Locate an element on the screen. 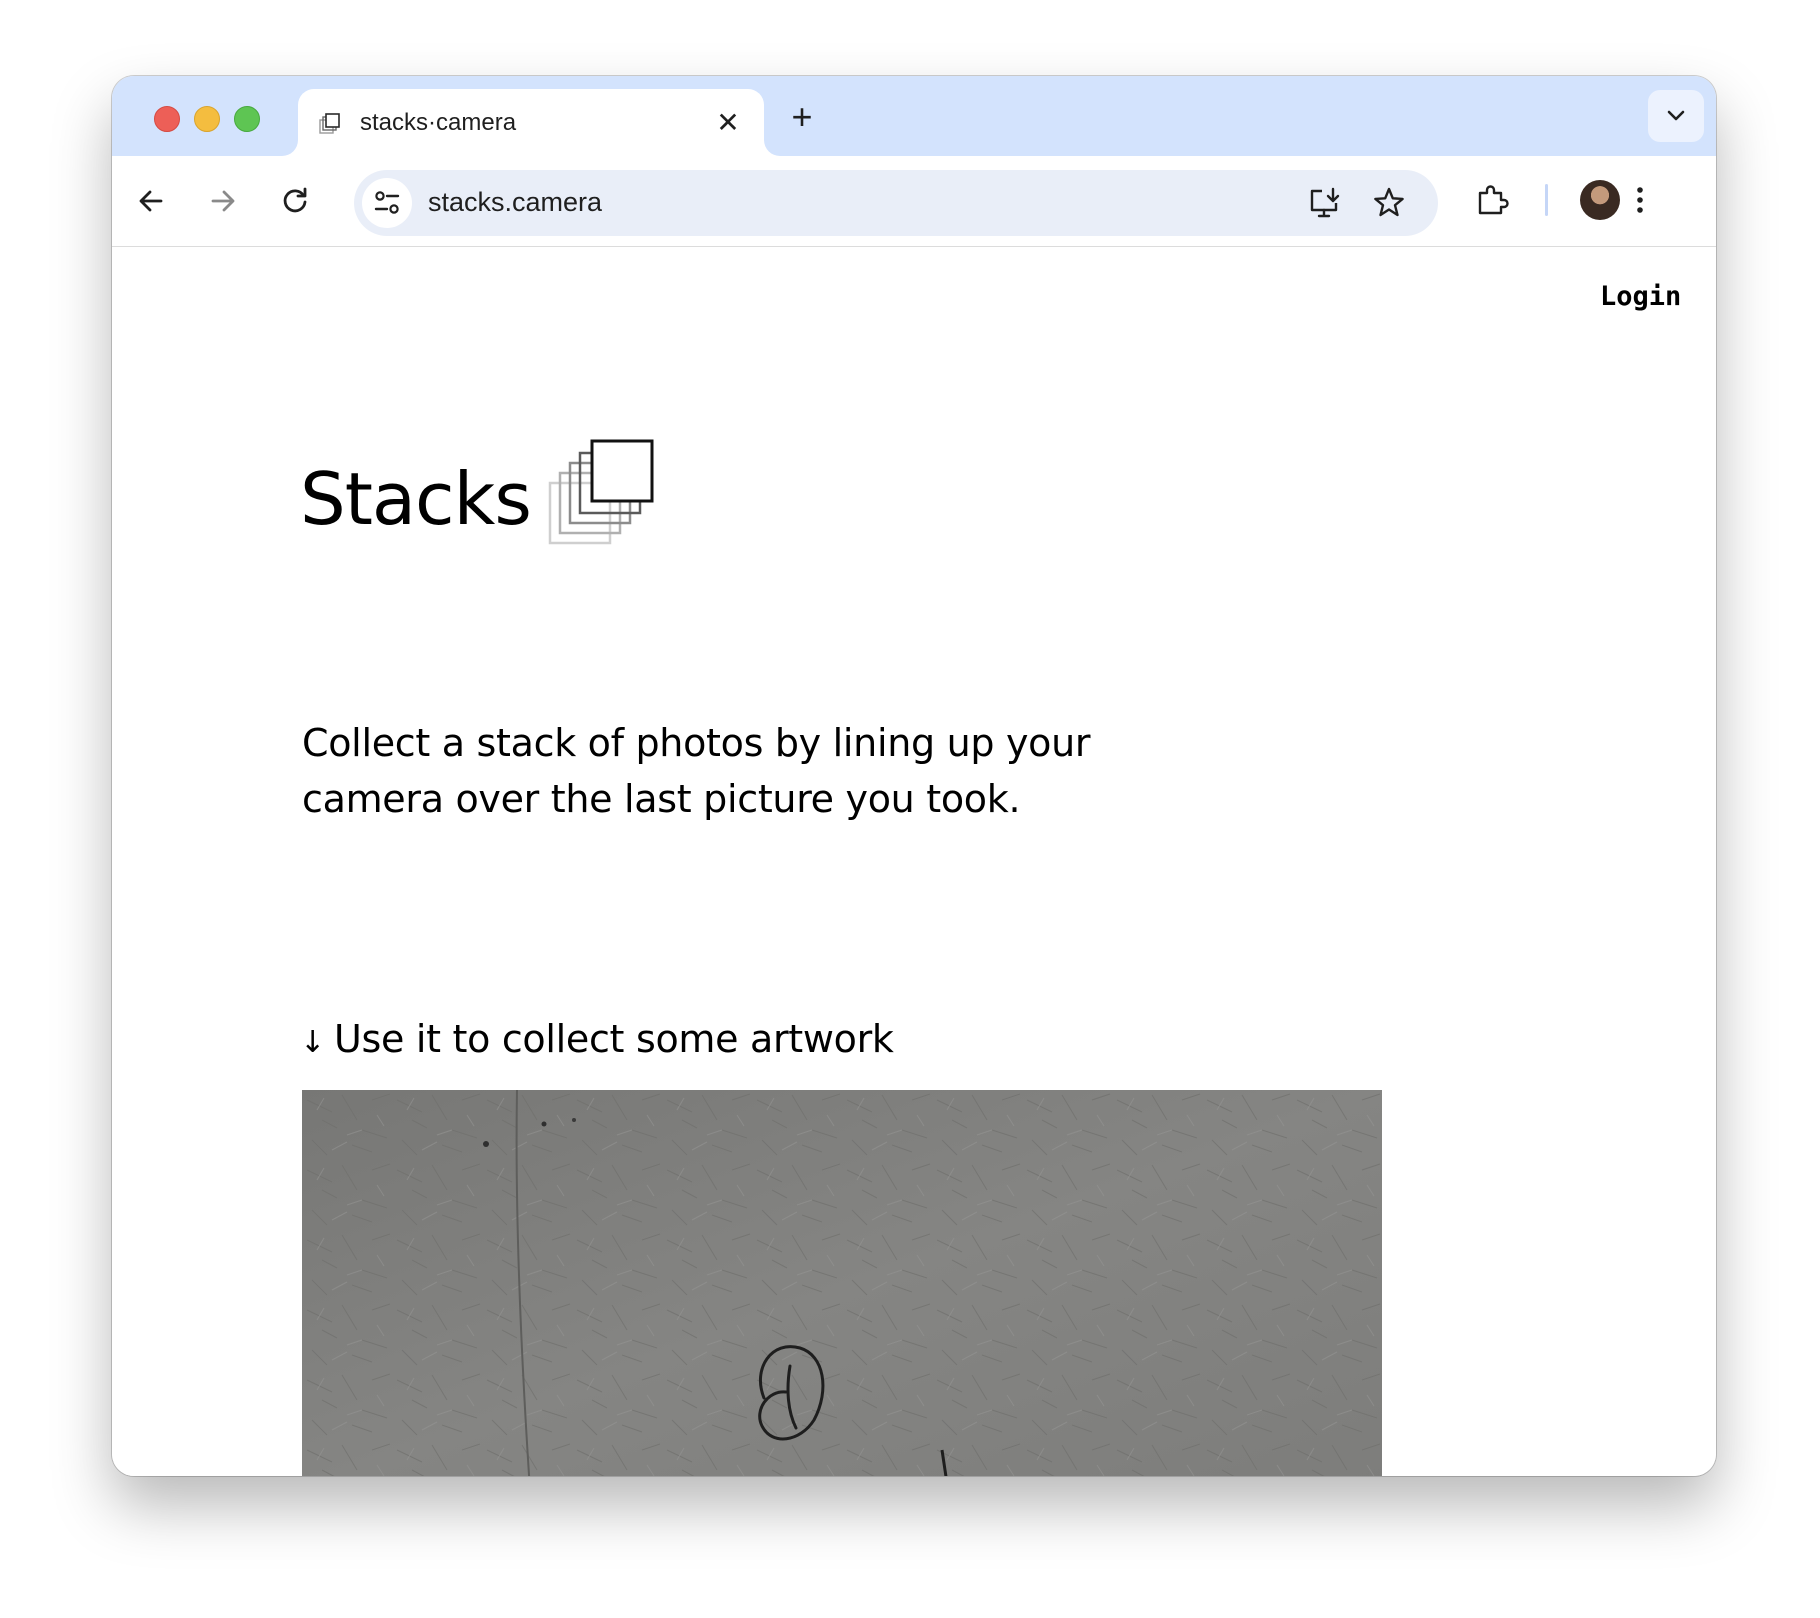  new-tab-button: + is located at coordinates (802, 117).